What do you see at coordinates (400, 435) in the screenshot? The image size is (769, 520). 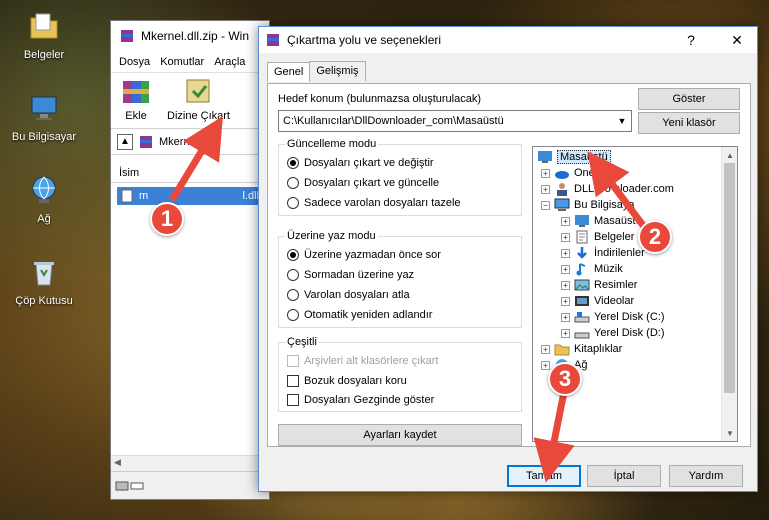 I see `save-settings-button: Ayarları kaydet` at bounding box center [400, 435].